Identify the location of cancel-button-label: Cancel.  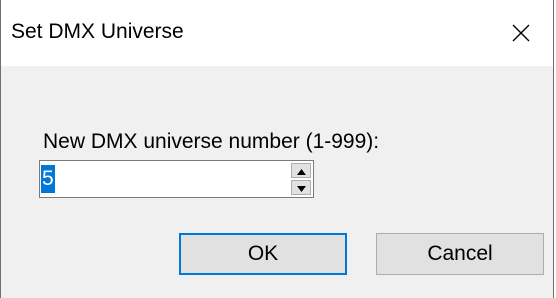
(460, 253).